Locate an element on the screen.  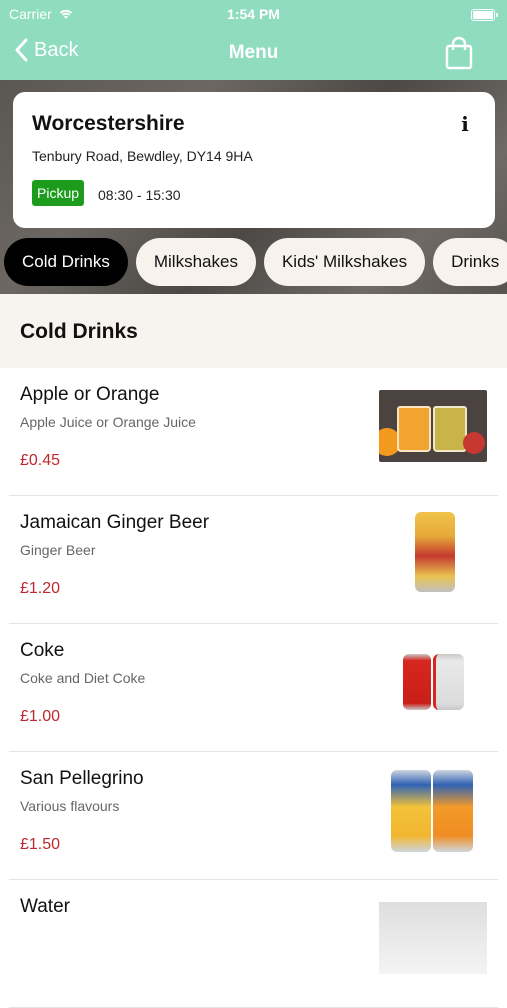
store-name: Worcestershire is located at coordinates (108, 123).